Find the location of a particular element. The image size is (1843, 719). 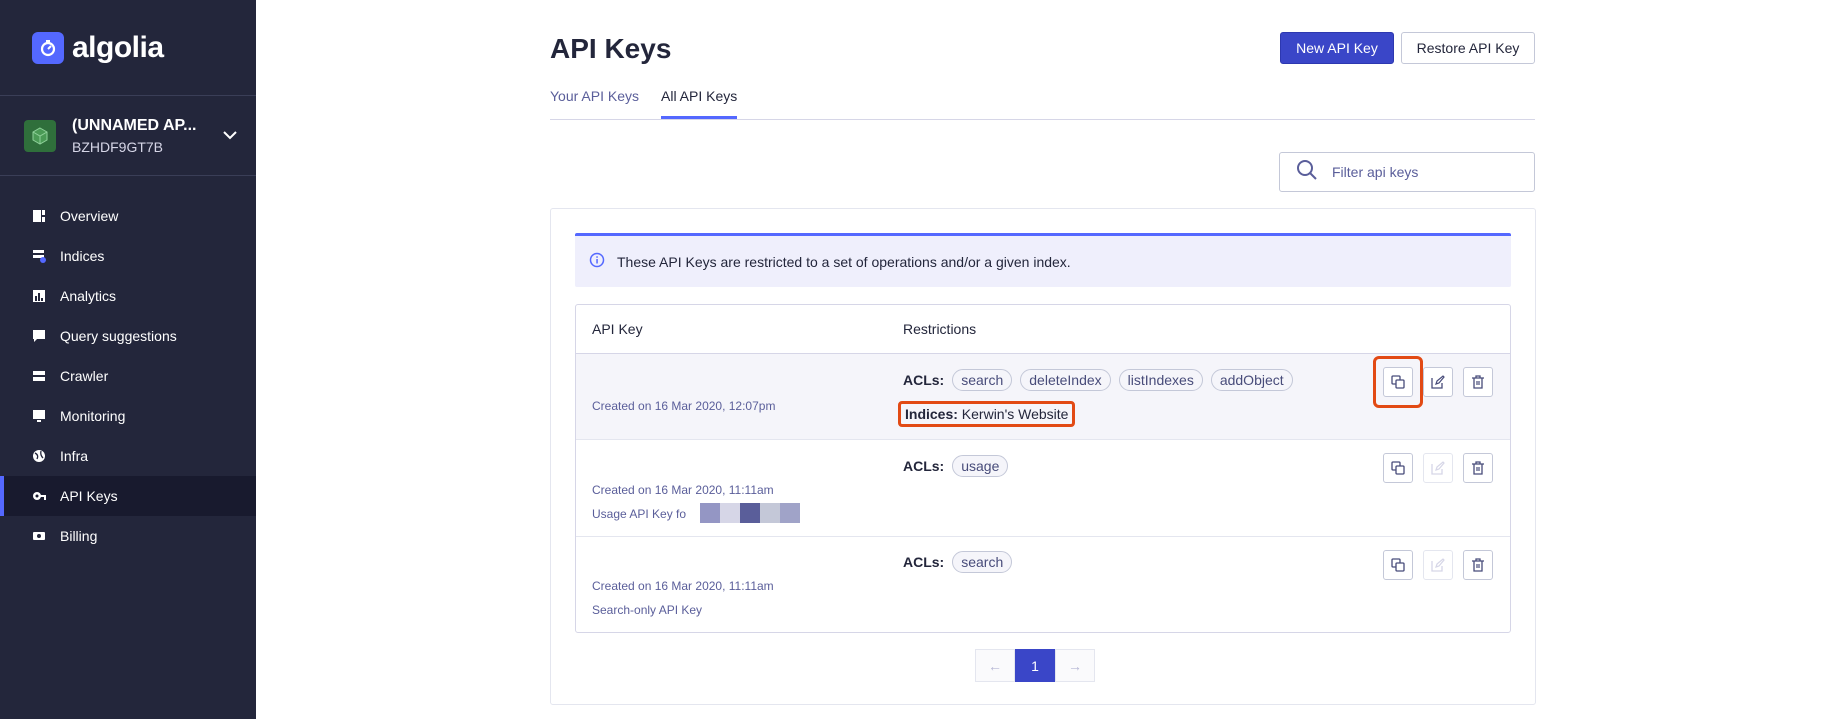

sidebar-item-label: Infra is located at coordinates (74, 456).